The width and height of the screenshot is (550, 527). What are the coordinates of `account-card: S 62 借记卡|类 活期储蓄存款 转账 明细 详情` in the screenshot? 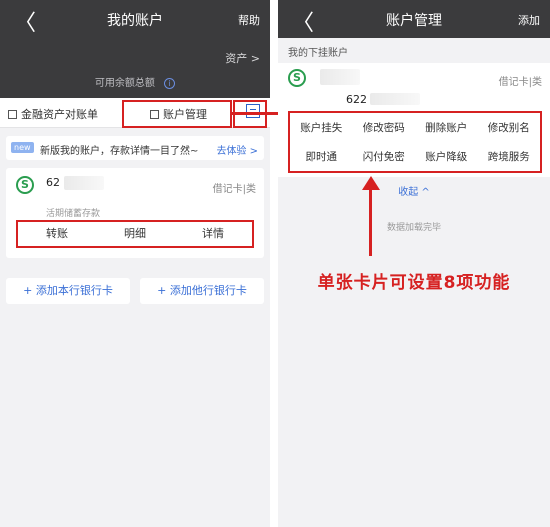 It's located at (135, 213).